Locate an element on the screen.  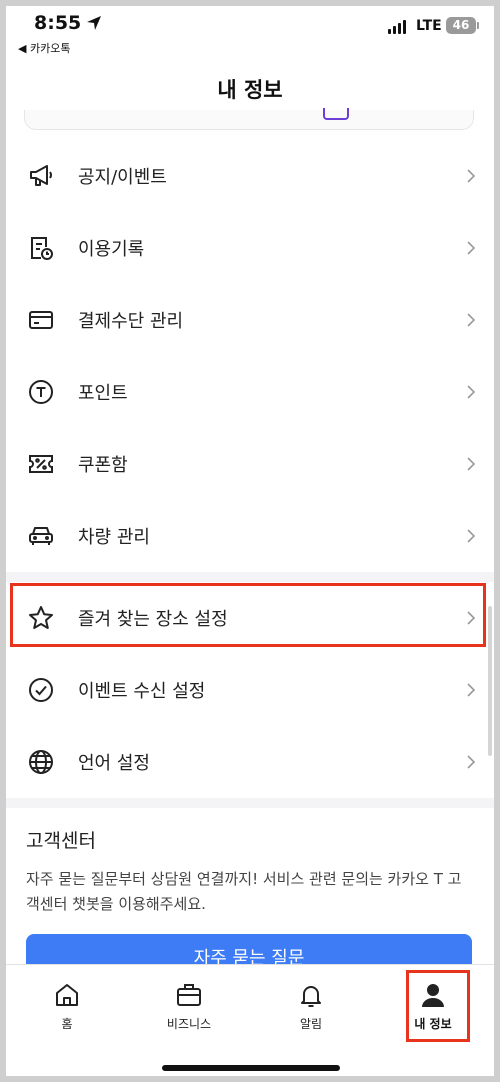
favorite-places-highlight-box is located at coordinates (248, 615).